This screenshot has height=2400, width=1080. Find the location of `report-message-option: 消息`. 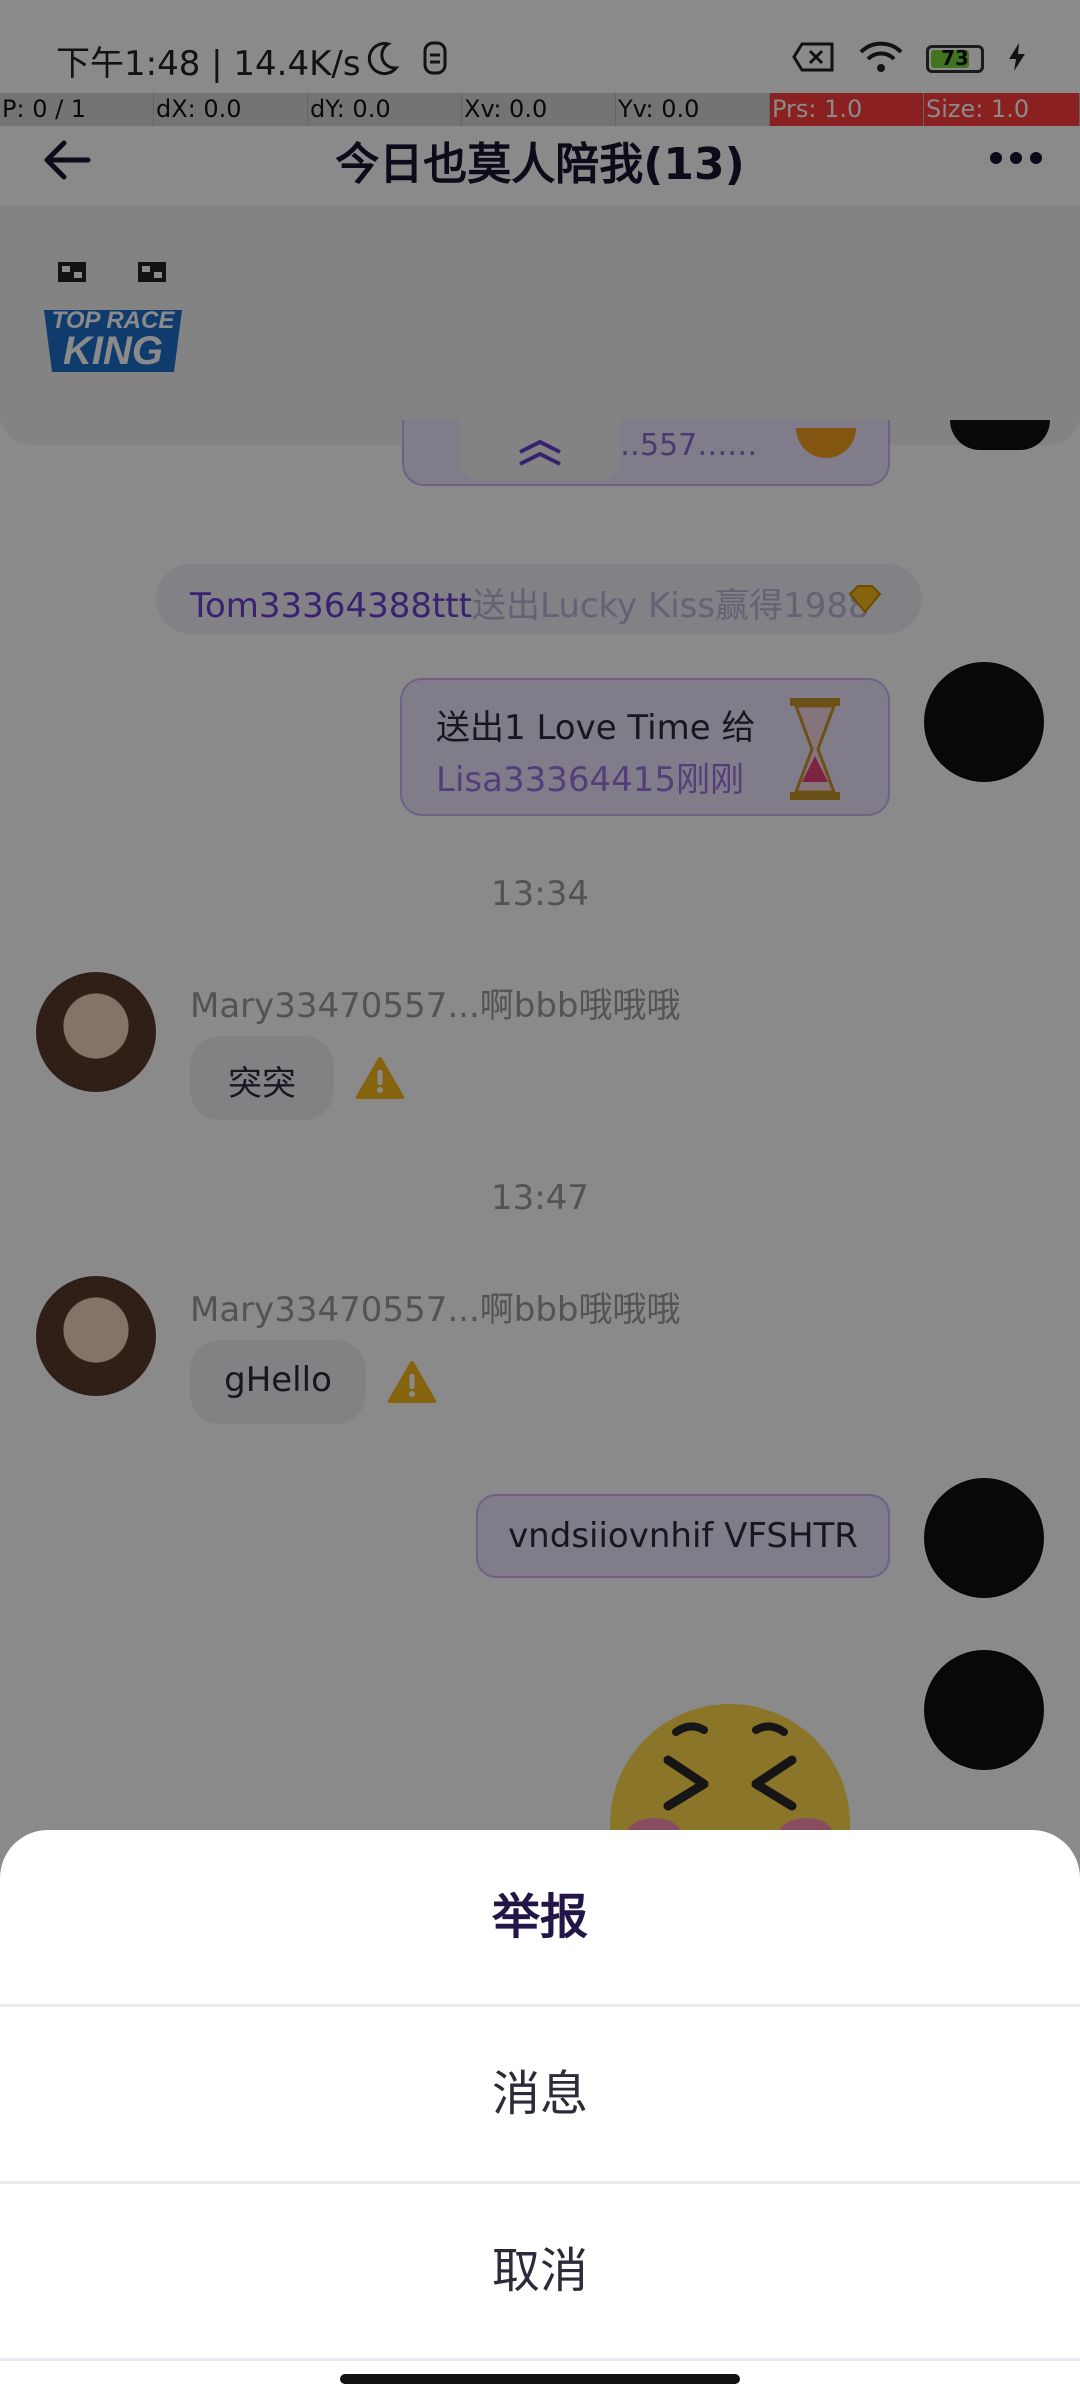

report-message-option: 消息 is located at coordinates (540, 2094).